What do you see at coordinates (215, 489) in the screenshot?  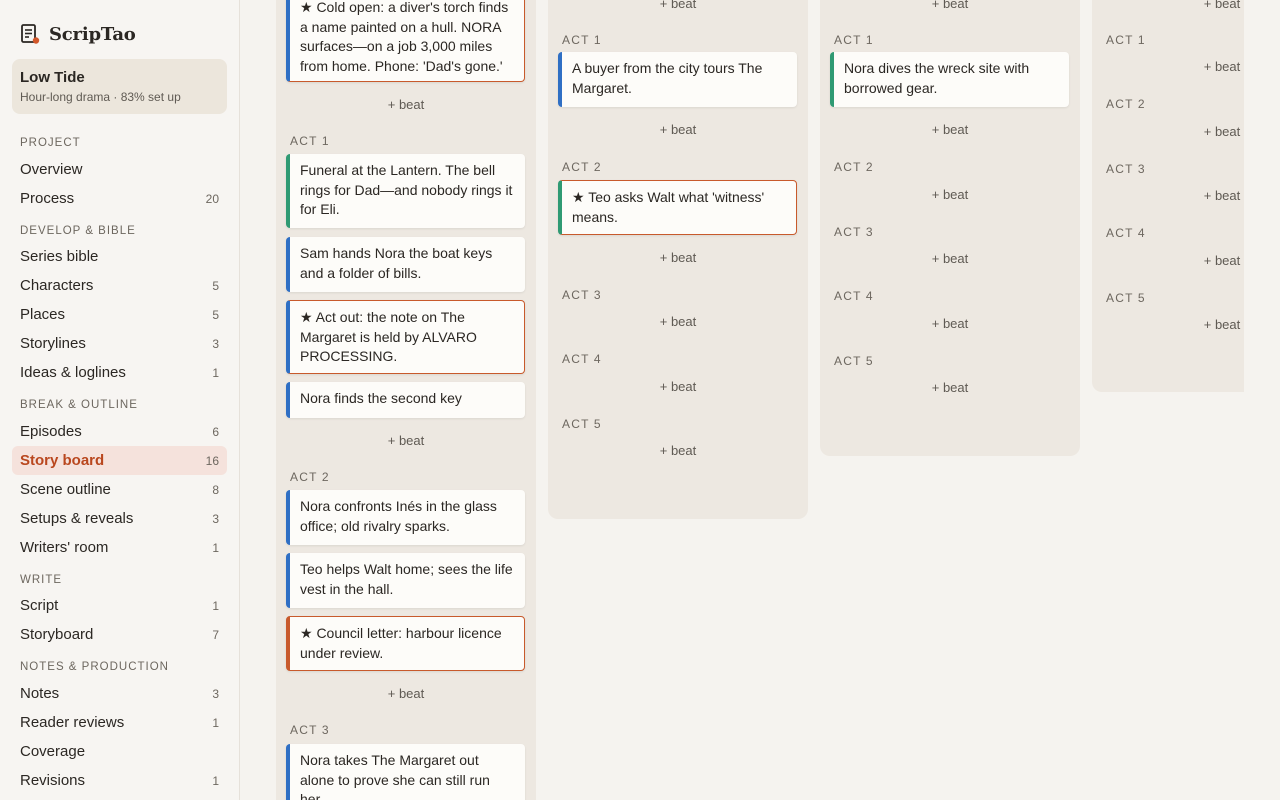 I see `nav-count: 8` at bounding box center [215, 489].